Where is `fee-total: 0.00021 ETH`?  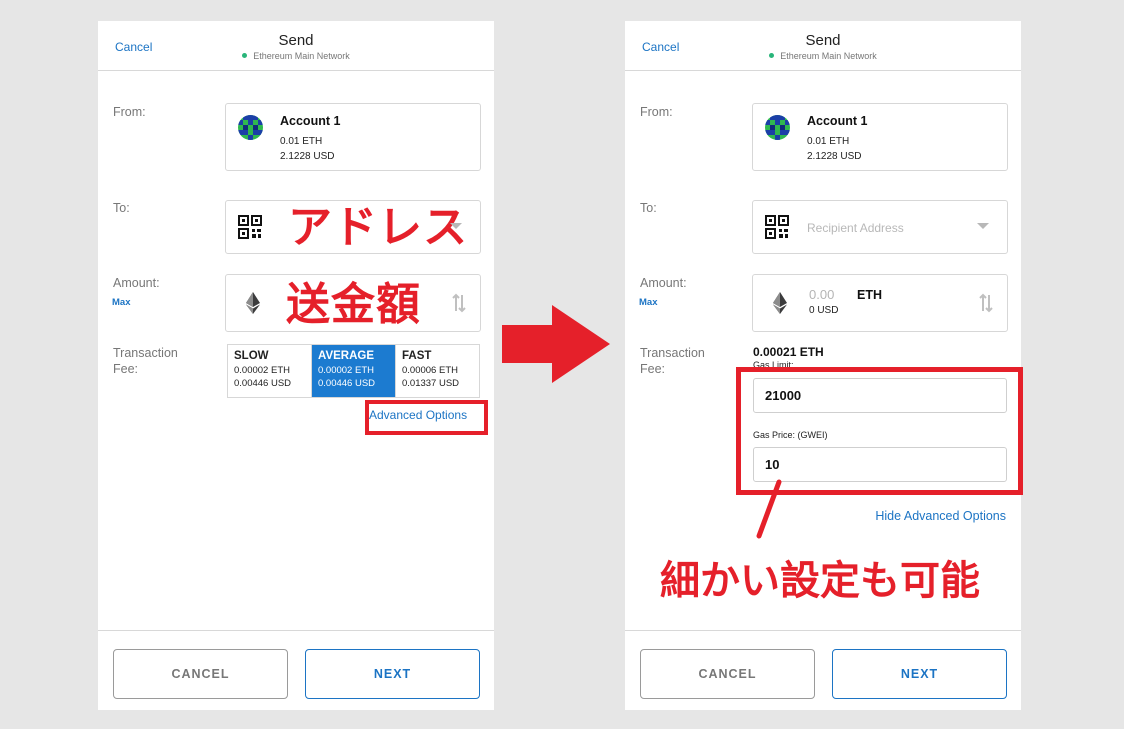 fee-total: 0.00021 ETH is located at coordinates (788, 352).